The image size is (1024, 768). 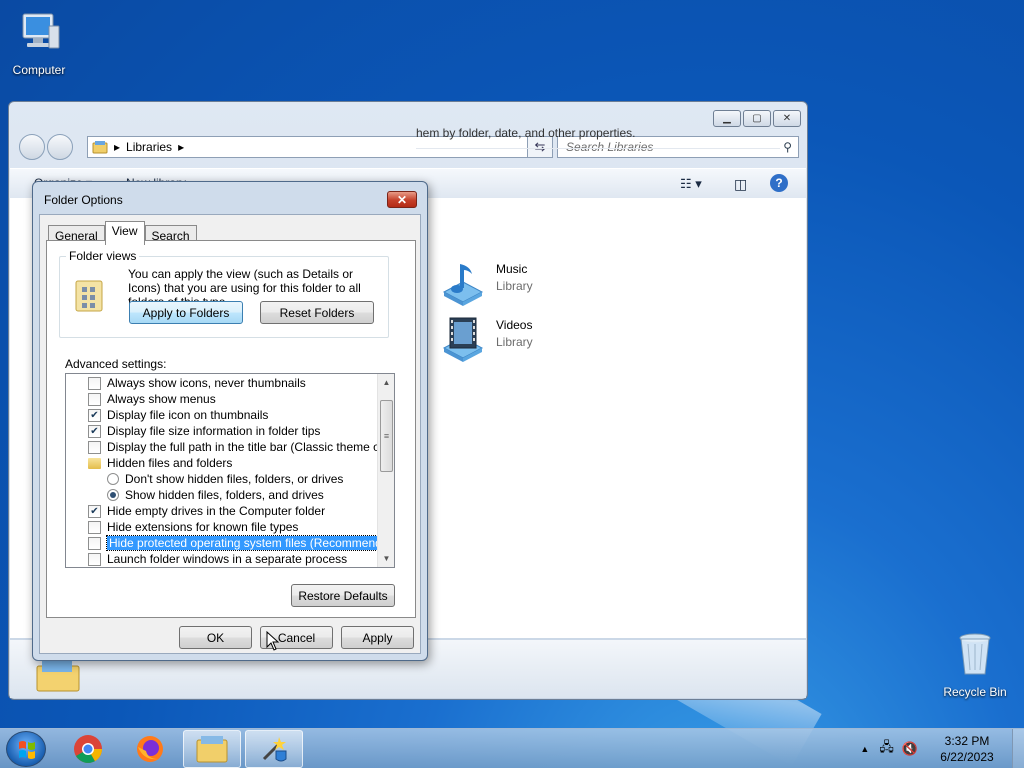 What do you see at coordinates (113, 495) in the screenshot?
I see `radio-selected` at bounding box center [113, 495].